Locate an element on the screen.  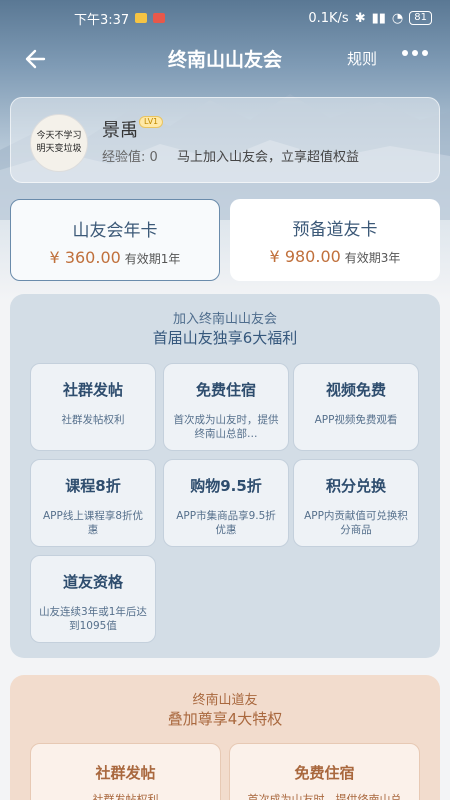
app-notification-icon is located at coordinates (159, 18).